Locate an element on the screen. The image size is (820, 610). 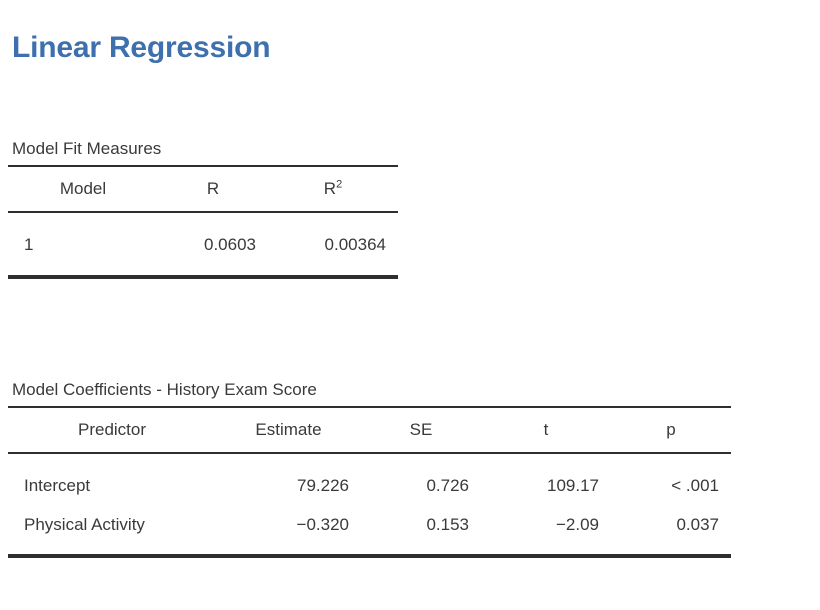
r-squared-exponent: 2 is located at coordinates (339, 184).